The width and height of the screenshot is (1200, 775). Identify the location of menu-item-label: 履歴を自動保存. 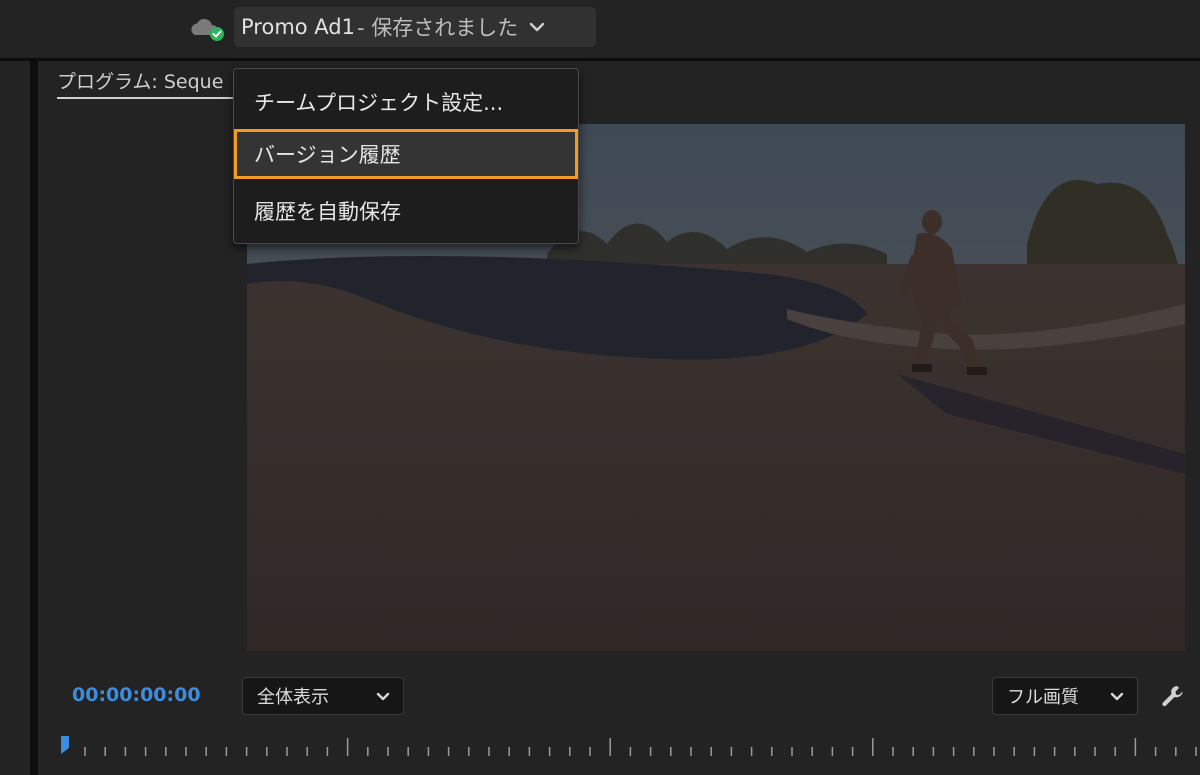
(327, 212).